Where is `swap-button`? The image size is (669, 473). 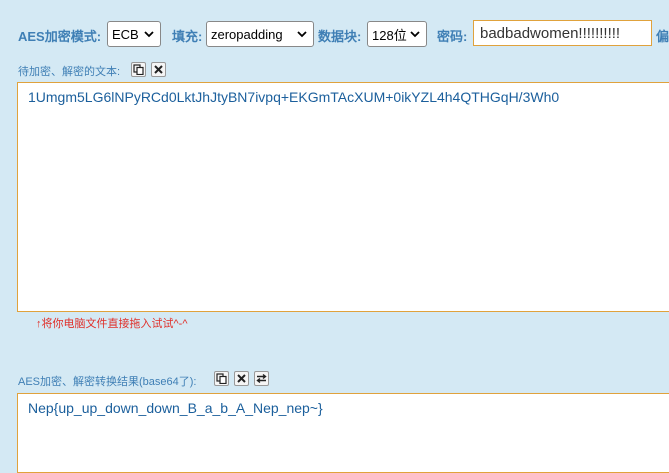
swap-button is located at coordinates (261, 378).